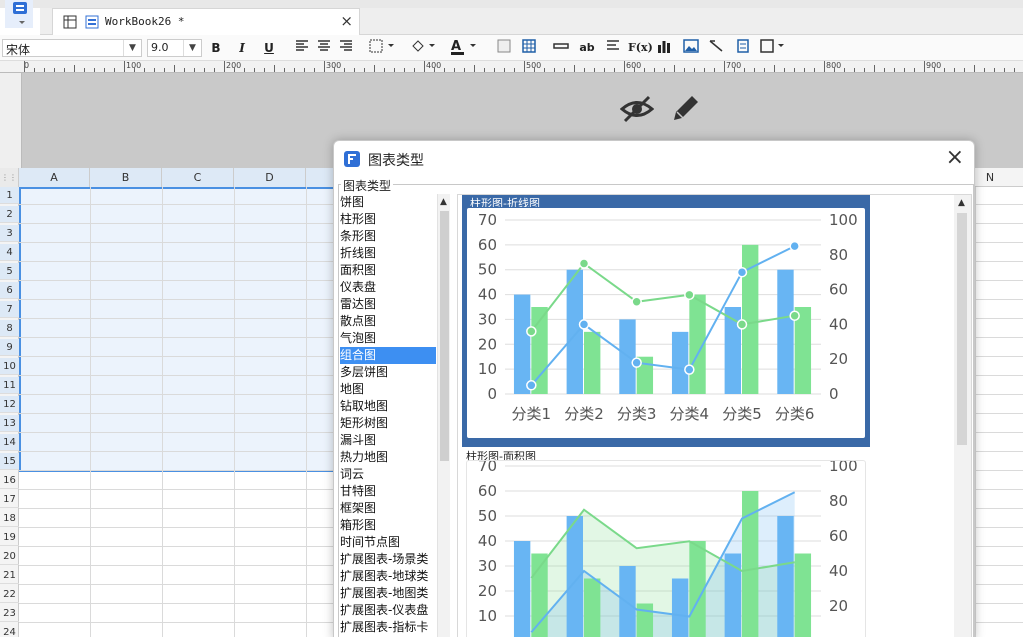 The image size is (1023, 637). What do you see at coordinates (9, 195) in the screenshot?
I see `row-header: 1` at bounding box center [9, 195].